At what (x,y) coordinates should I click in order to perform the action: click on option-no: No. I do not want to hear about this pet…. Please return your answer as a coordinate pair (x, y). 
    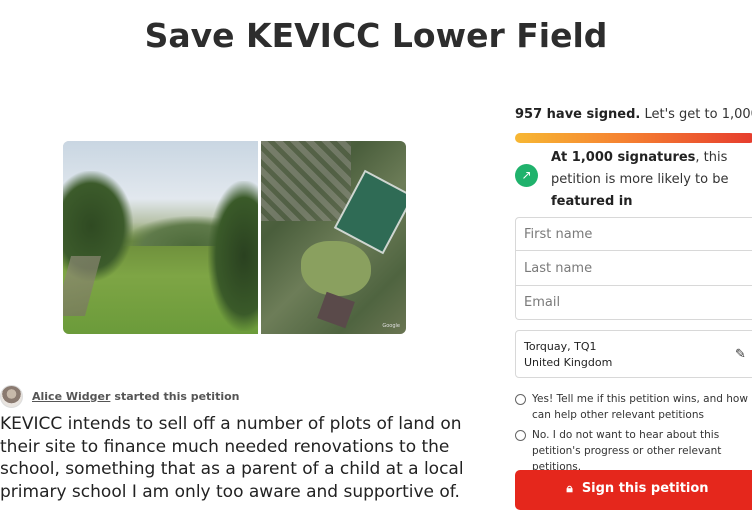
    Looking at the image, I should click on (633, 451).